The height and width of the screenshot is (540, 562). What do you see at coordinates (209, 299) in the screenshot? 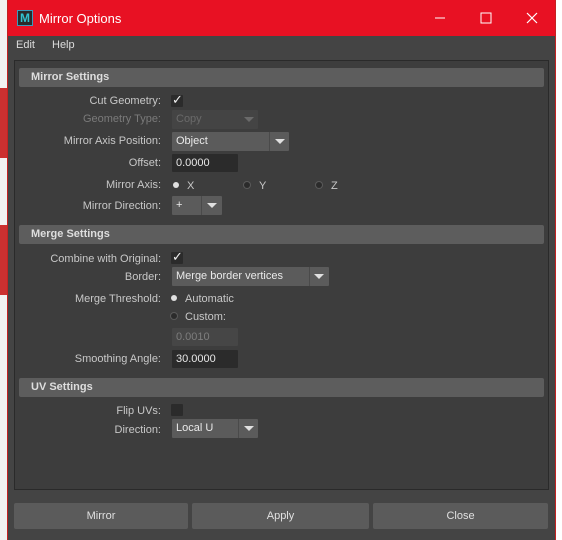
I see `radio-label-automatic: Automatic` at bounding box center [209, 299].